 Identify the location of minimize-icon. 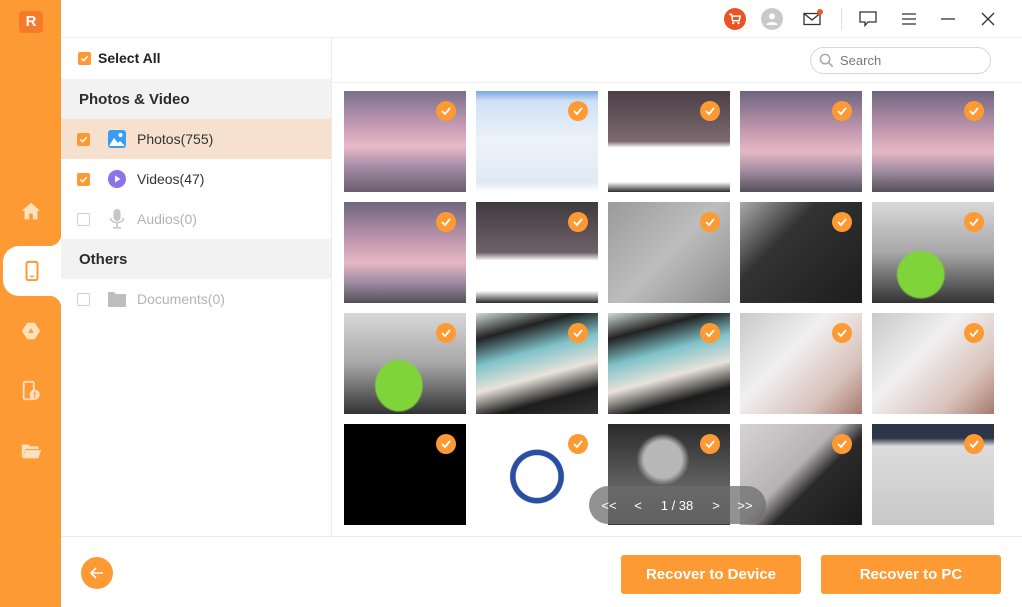
(948, 19).